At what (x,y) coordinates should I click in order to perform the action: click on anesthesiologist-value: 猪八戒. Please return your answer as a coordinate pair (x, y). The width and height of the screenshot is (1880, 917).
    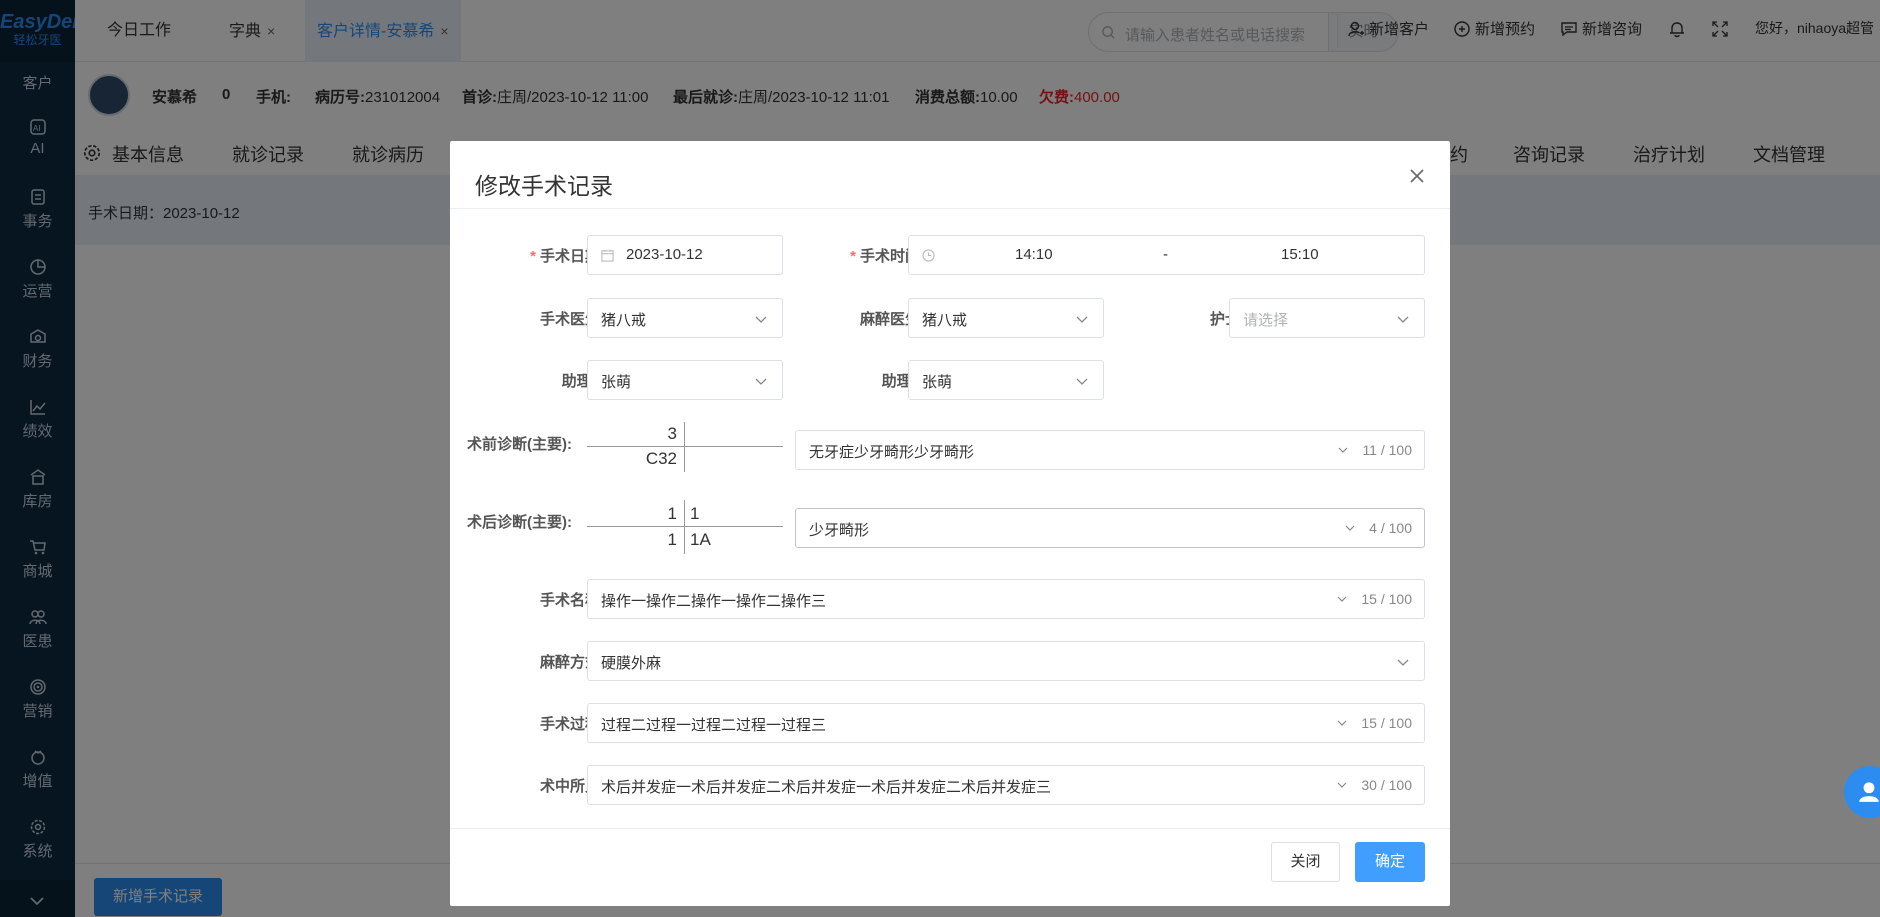
    Looking at the image, I should click on (945, 320).